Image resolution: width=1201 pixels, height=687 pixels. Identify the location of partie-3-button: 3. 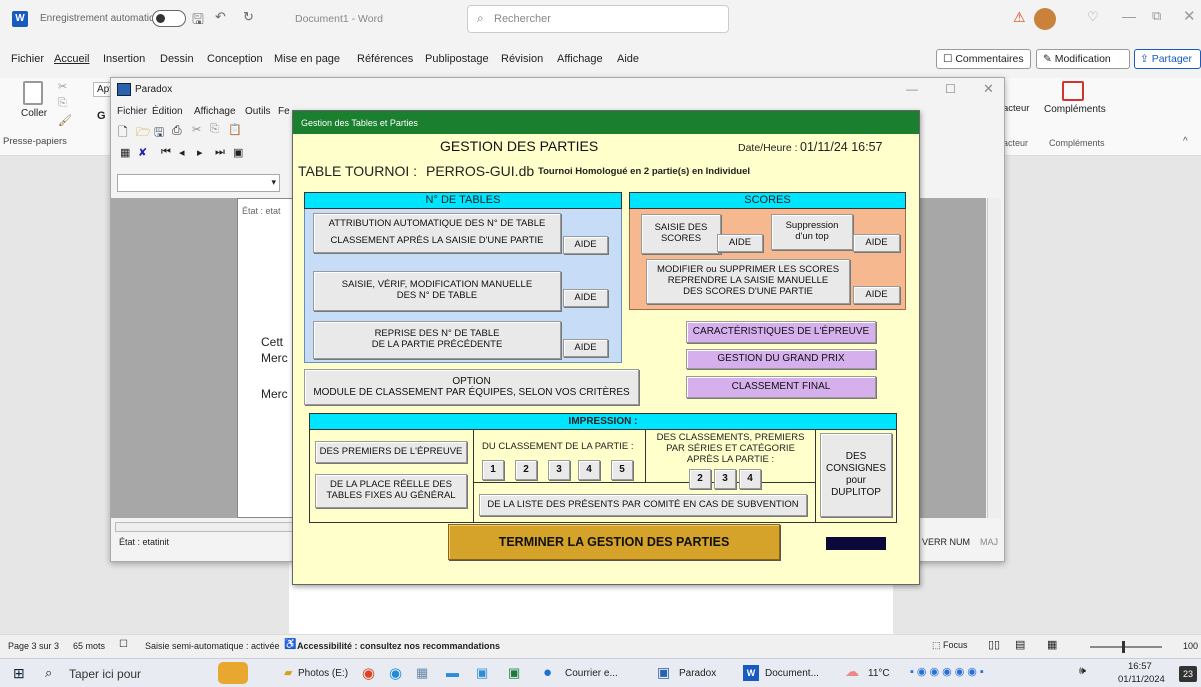
(559, 470).